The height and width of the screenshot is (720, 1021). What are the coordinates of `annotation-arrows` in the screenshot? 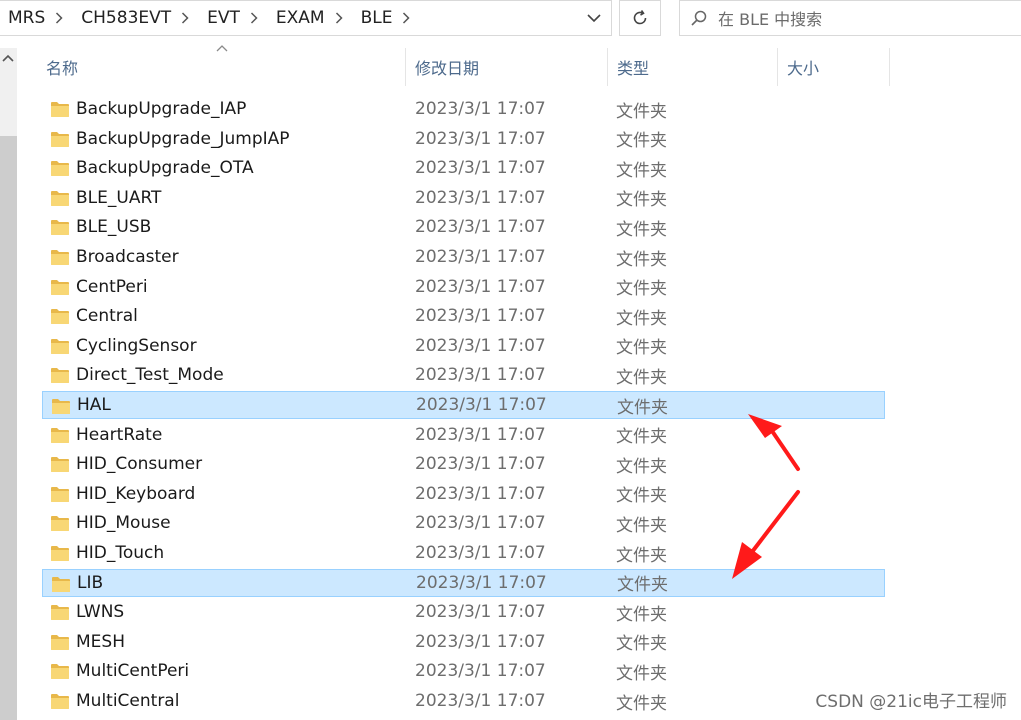 It's located at (766, 496).